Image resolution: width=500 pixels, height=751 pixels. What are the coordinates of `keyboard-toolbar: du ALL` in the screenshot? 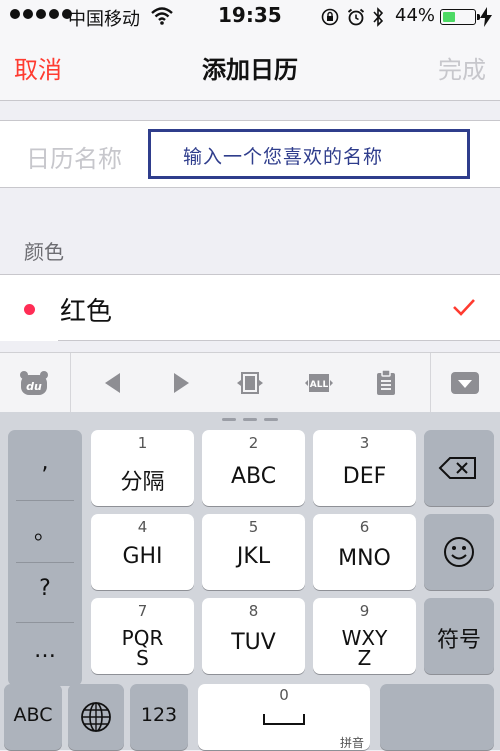 It's located at (250, 382).